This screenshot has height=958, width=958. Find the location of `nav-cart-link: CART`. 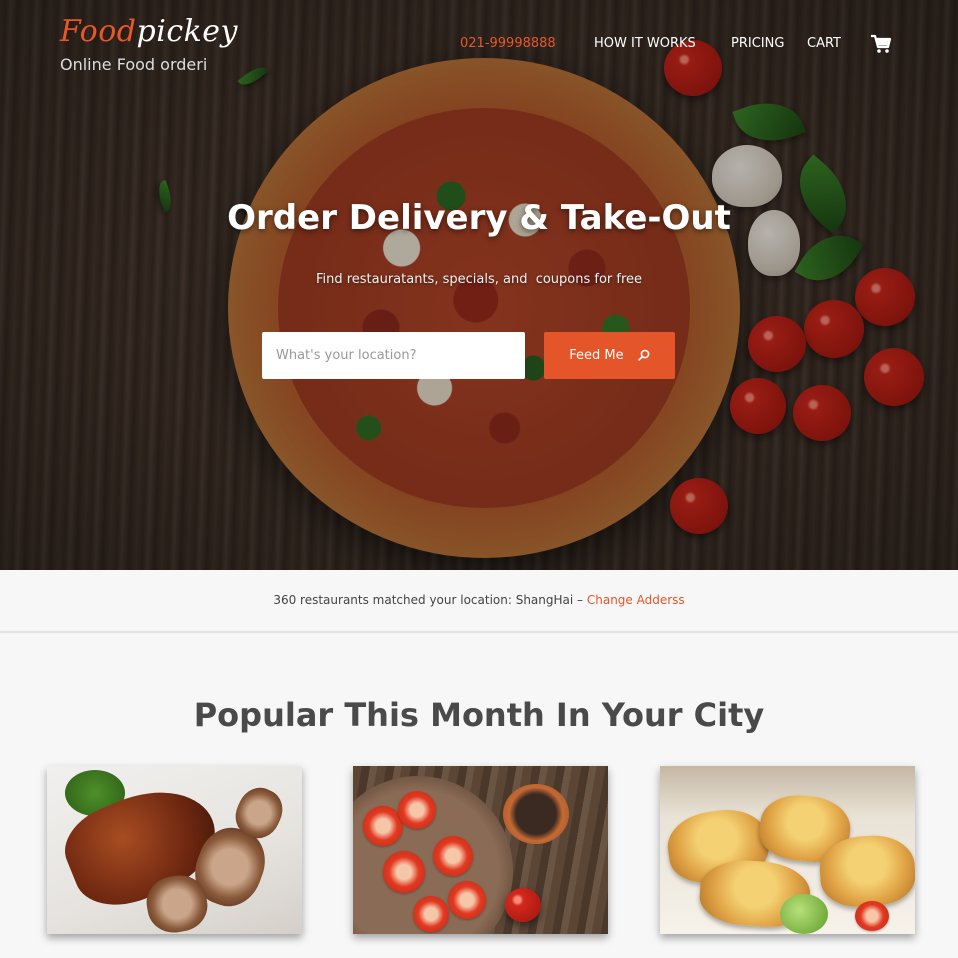

nav-cart-link: CART is located at coordinates (824, 43).